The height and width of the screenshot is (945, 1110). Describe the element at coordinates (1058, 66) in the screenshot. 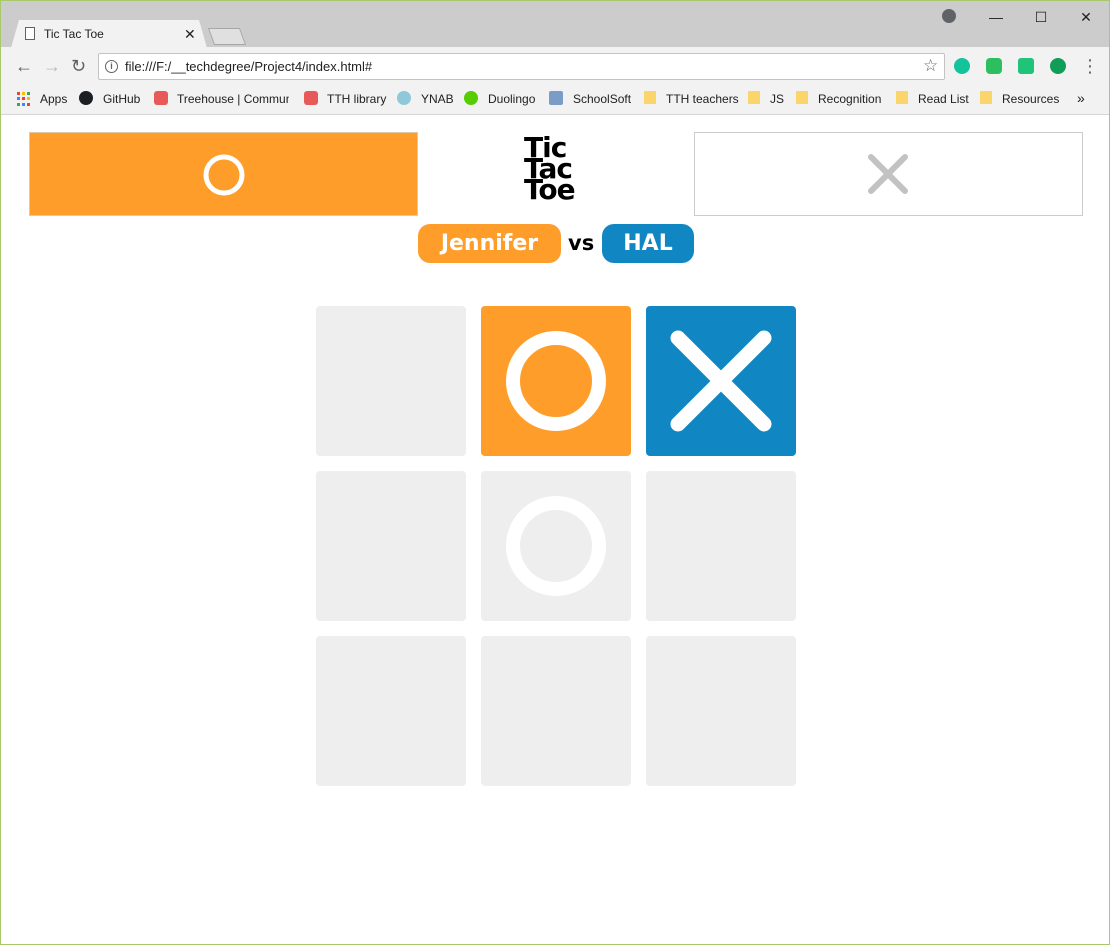

I see `hangouts-icon` at that location.